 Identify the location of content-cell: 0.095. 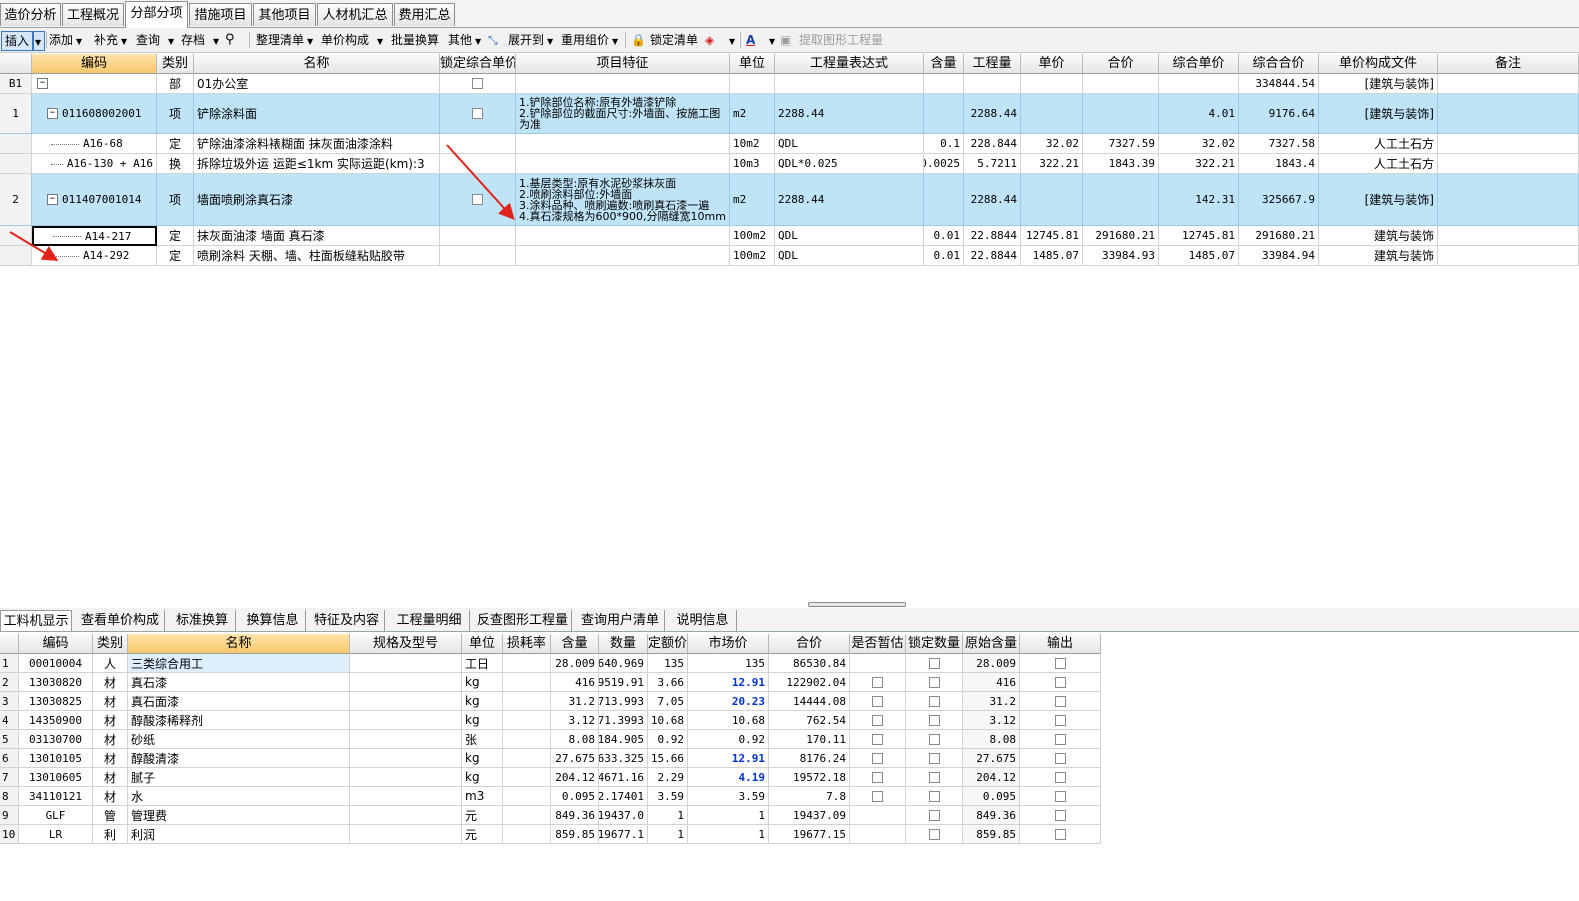
(575, 796).